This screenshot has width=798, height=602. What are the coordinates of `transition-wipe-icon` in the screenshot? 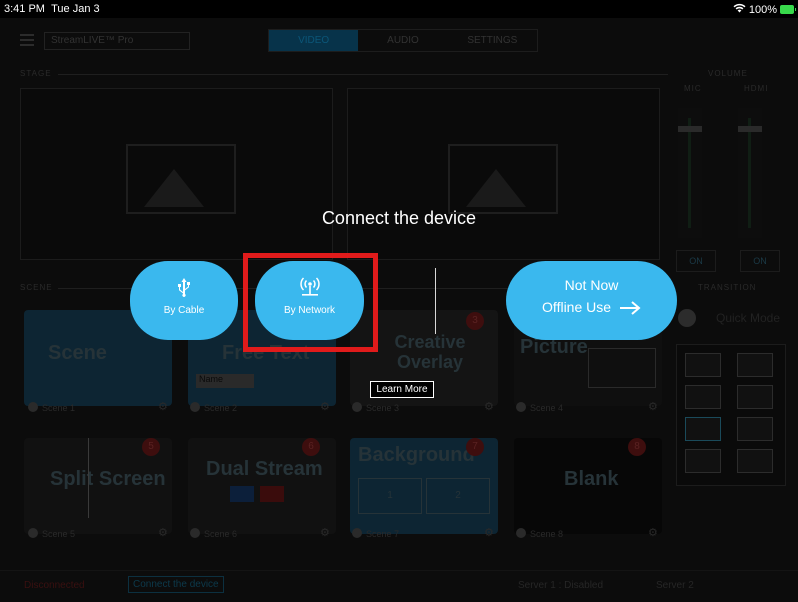 It's located at (755, 365).